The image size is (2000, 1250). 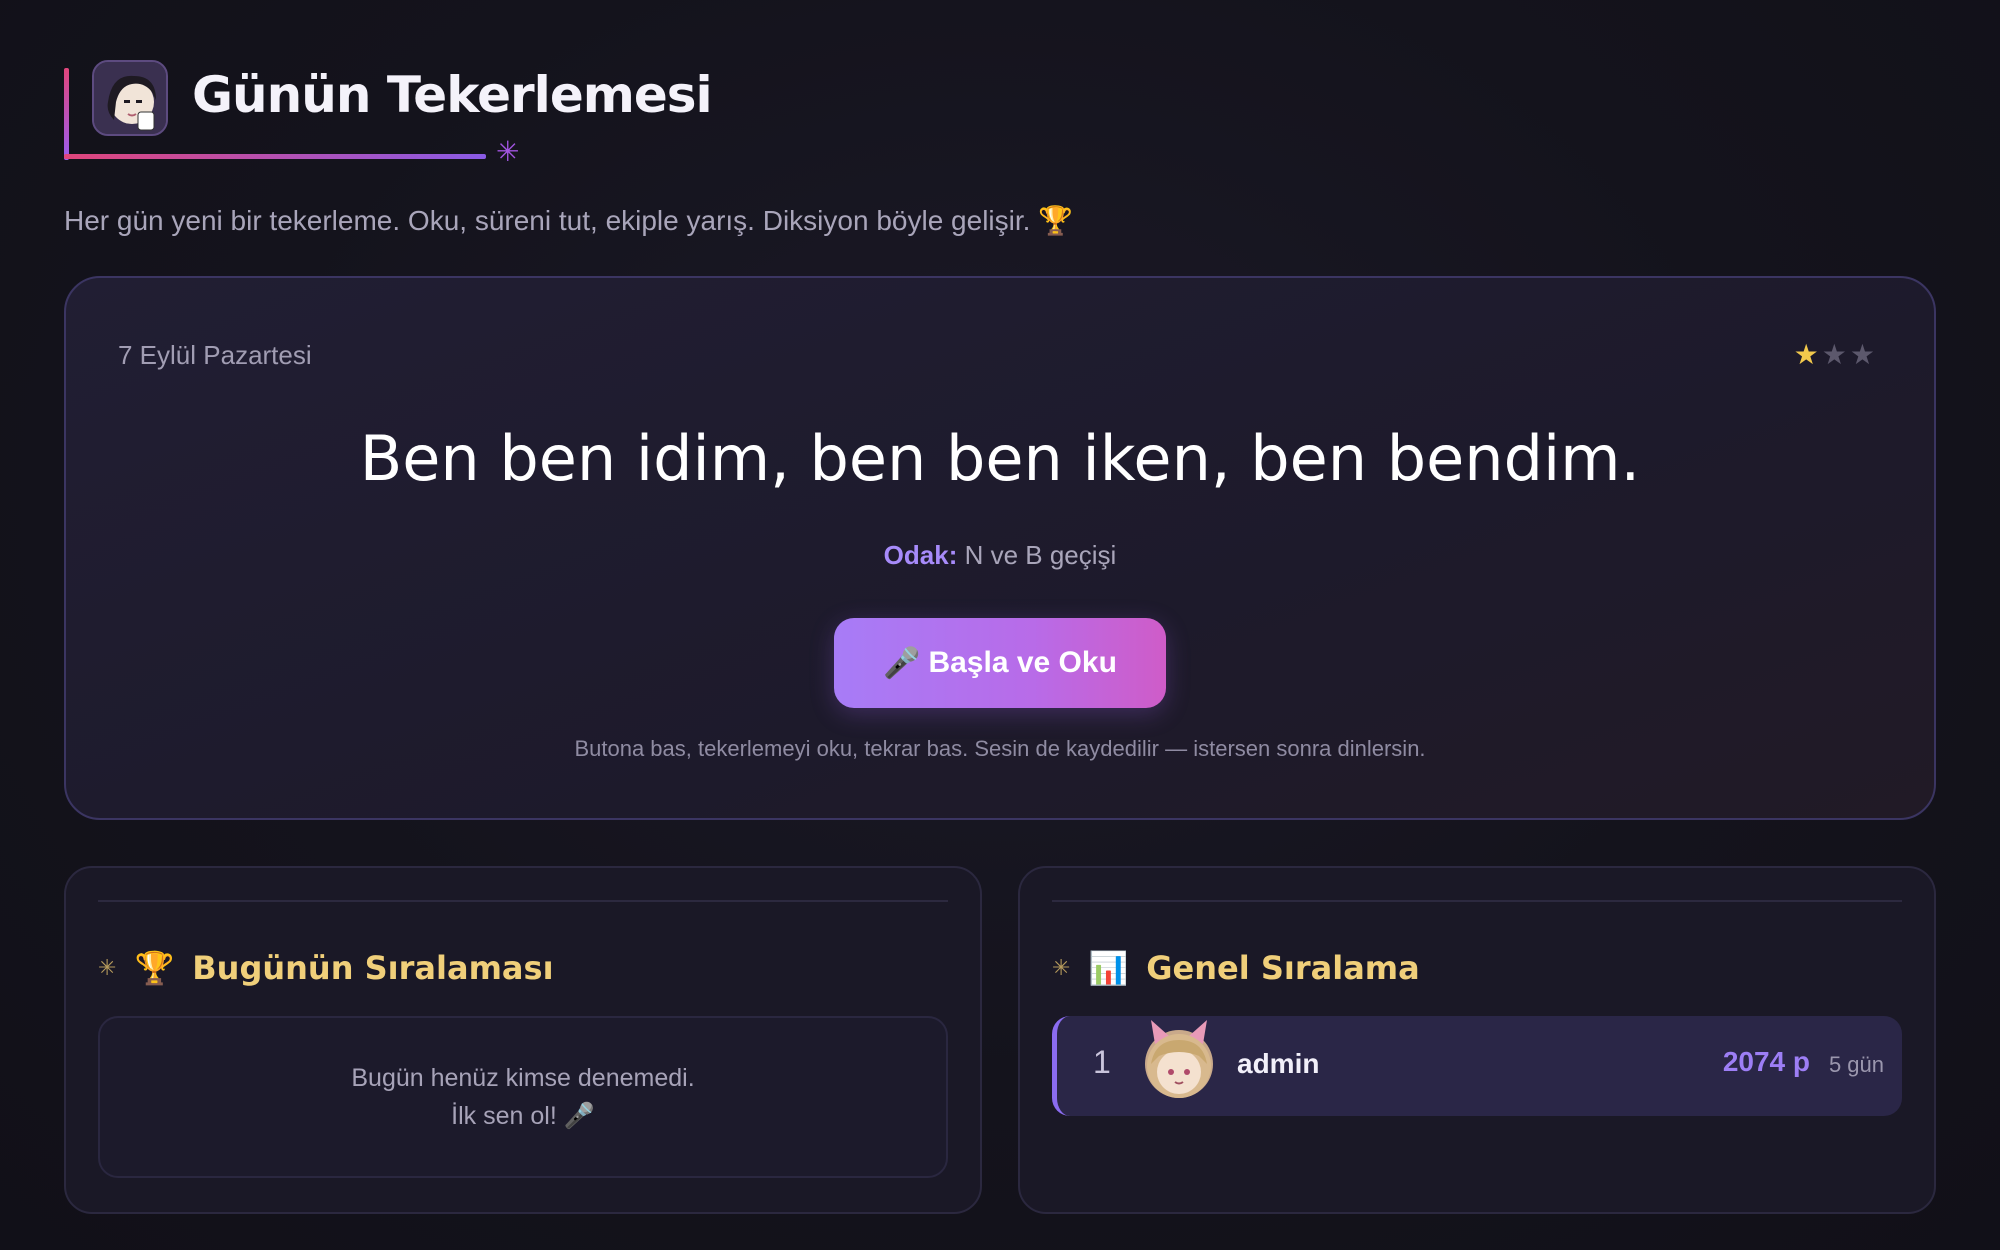 What do you see at coordinates (1000, 458) in the screenshot?
I see `tongue-twister-text: Ben ben idim, ben ben iken, ben bendim.` at bounding box center [1000, 458].